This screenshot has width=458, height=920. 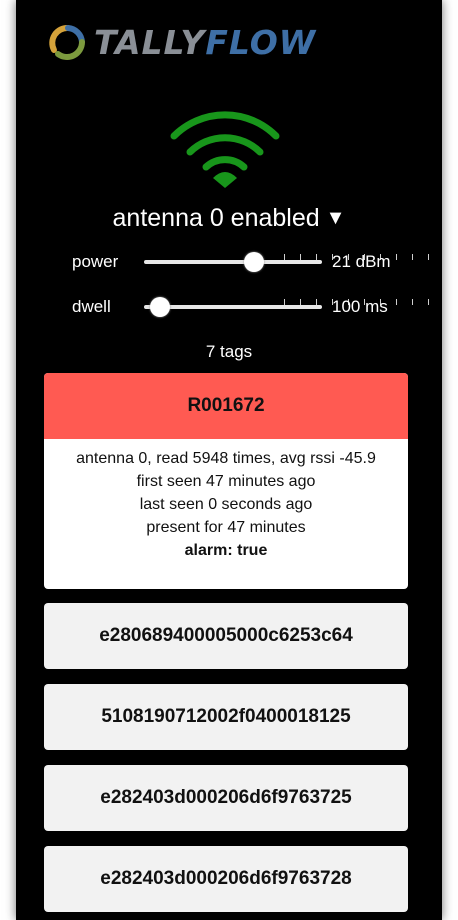 What do you see at coordinates (336, 218) in the screenshot?
I see `dropdown-caret-icon: ▼` at bounding box center [336, 218].